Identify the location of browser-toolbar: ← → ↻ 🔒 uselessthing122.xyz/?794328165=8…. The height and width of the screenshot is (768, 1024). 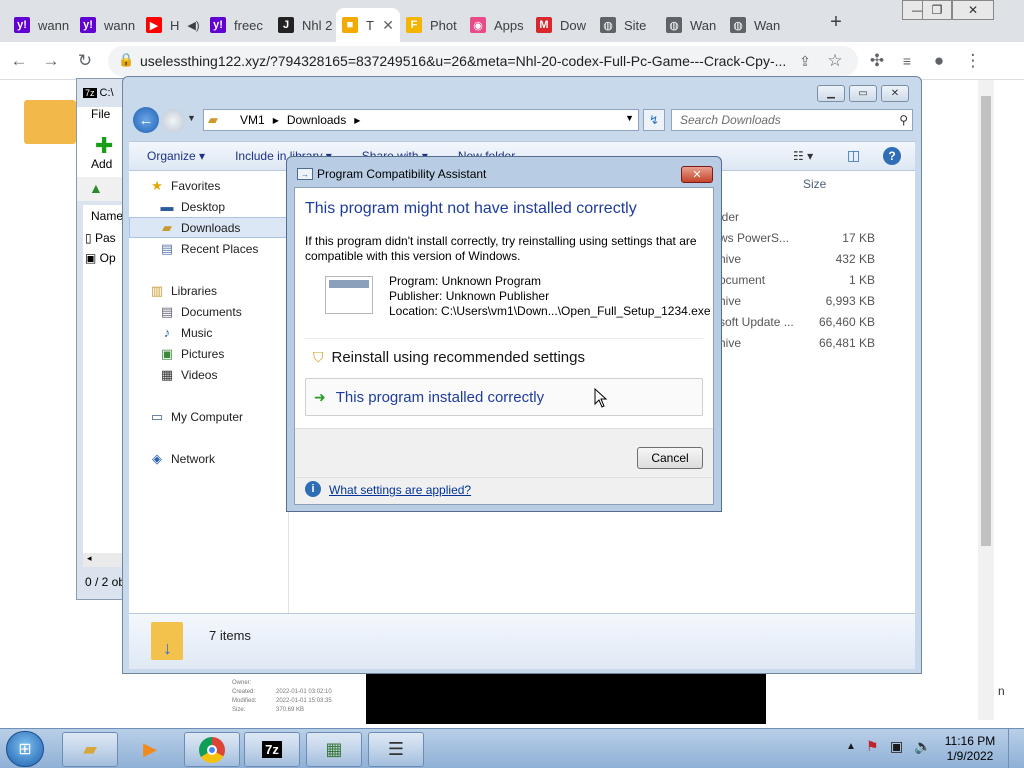
(512, 61).